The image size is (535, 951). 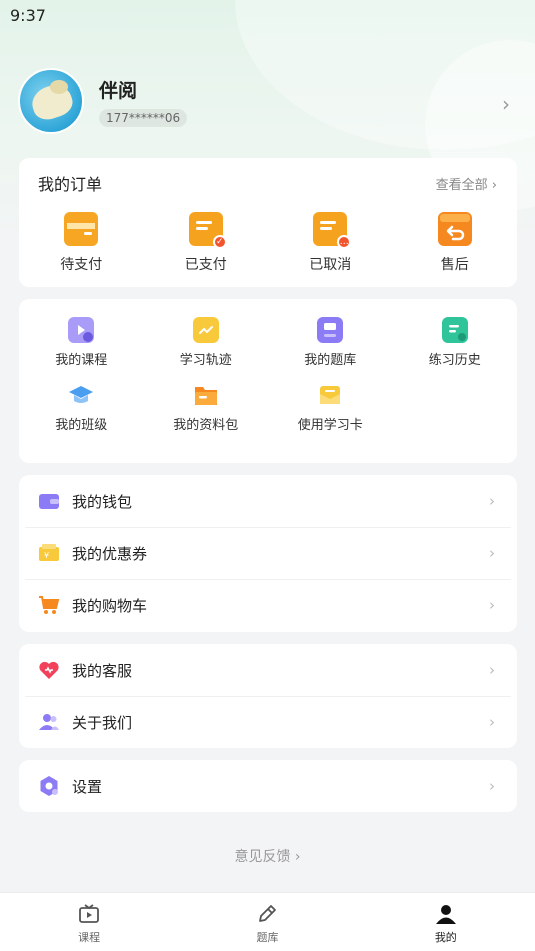 I want to click on feedback-link: 意见反馈 ›, so click(x=267, y=856).